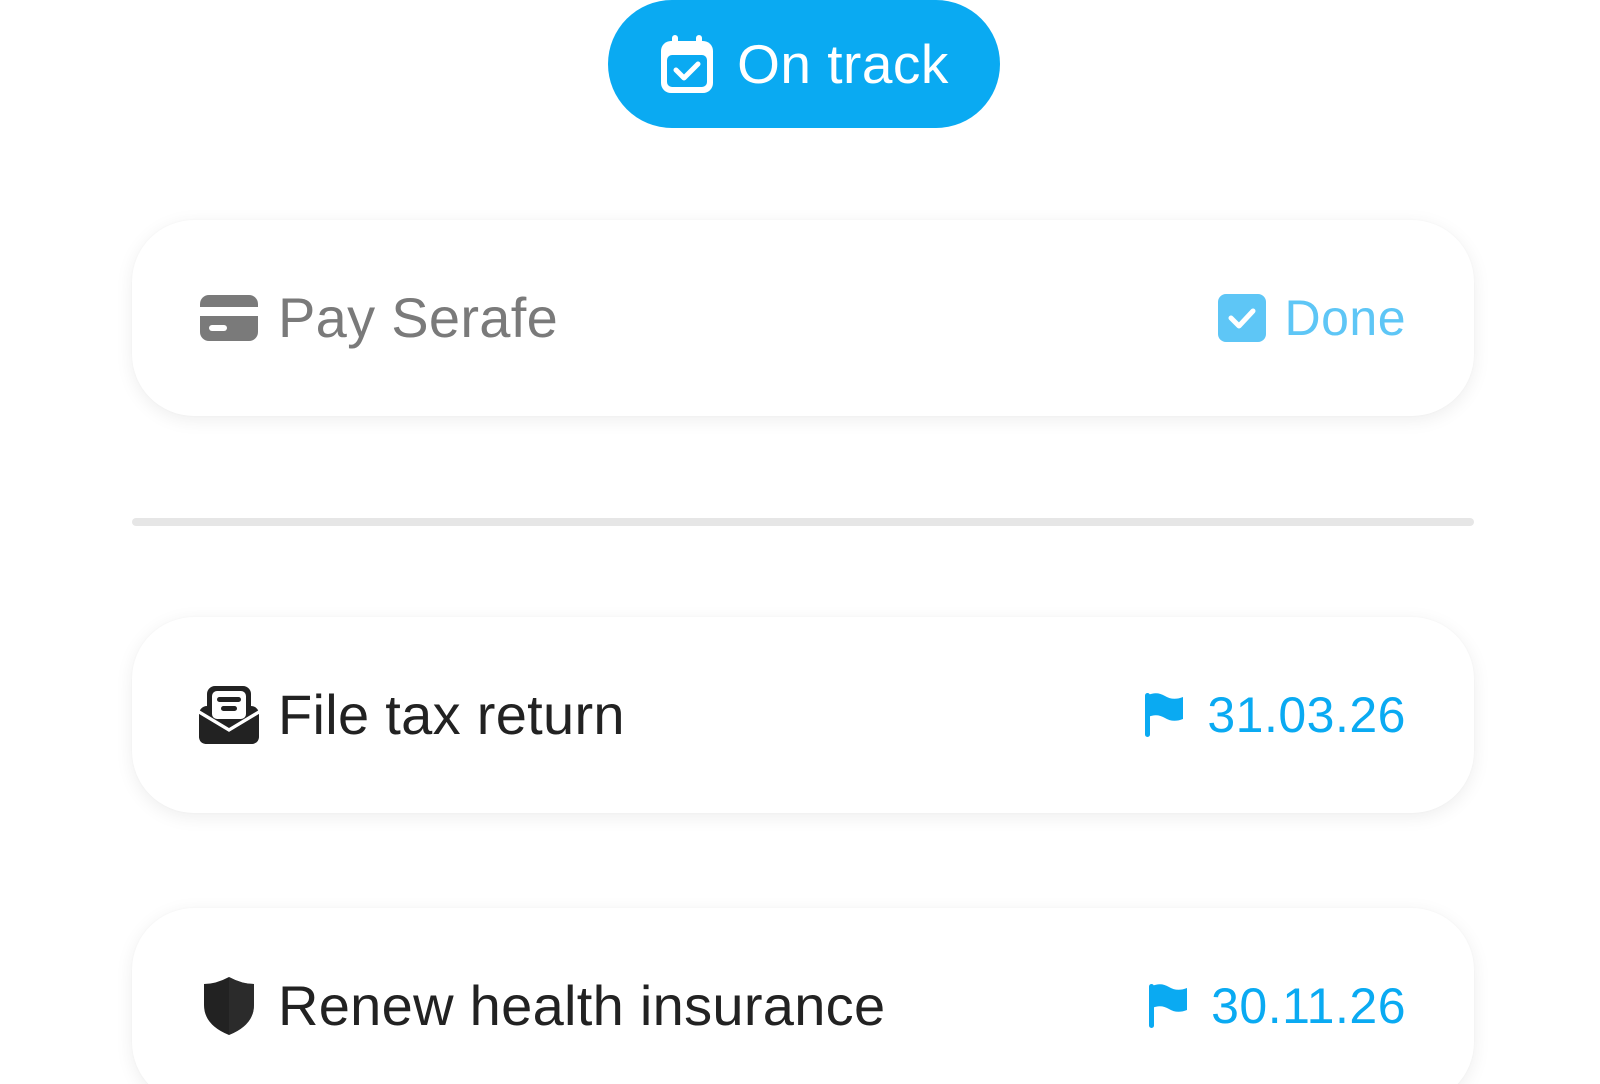 The height and width of the screenshot is (1084, 1600). Describe the element at coordinates (229, 1006) in the screenshot. I see `shield-icon` at that location.